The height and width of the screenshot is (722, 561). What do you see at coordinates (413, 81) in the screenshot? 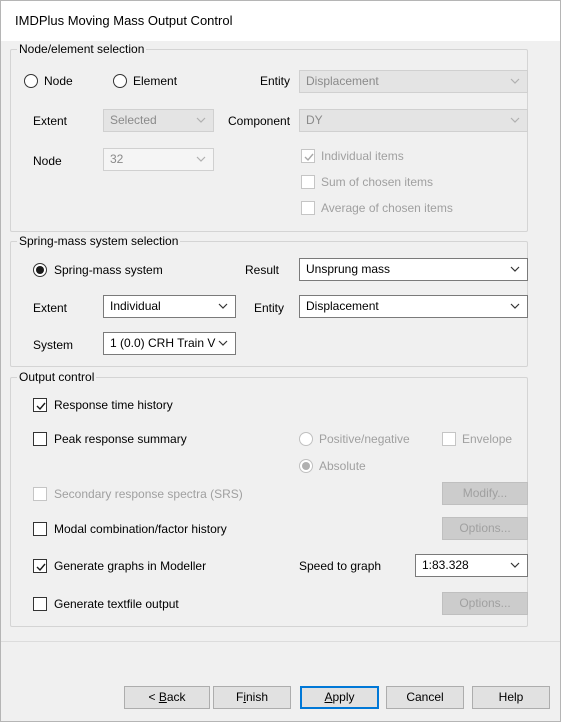
I see `node-entity-select: Displacement` at bounding box center [413, 81].